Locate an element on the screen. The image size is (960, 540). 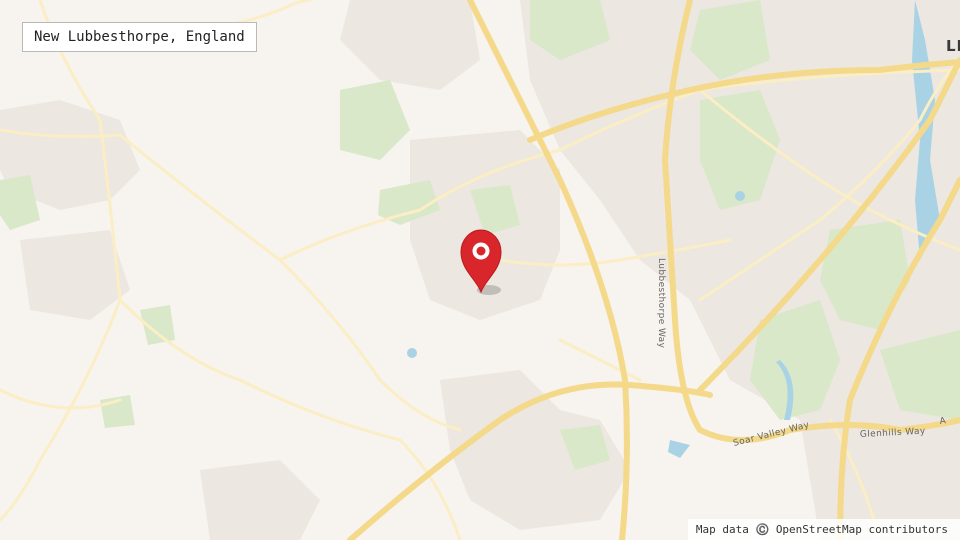
map-attribution: Map data ©️ OpenStreetMap contributors is located at coordinates (823, 529).